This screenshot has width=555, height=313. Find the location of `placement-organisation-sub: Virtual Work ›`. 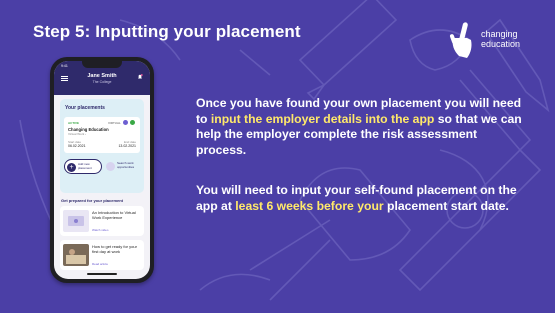

placement-organisation-sub: Virtual Work › is located at coordinates (77, 134).